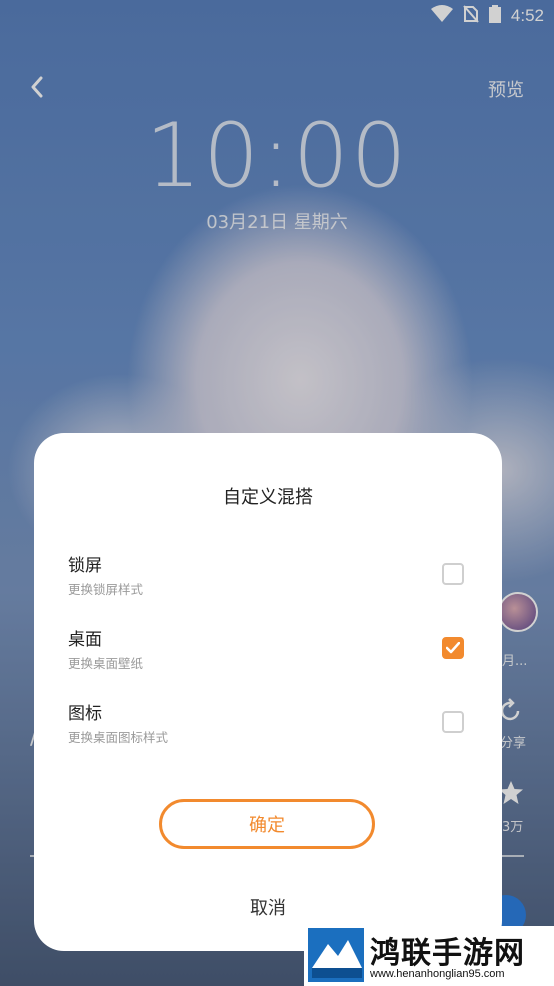 This screenshot has width=554, height=986. What do you see at coordinates (85, 714) in the screenshot?
I see `option-title: 图标` at bounding box center [85, 714].